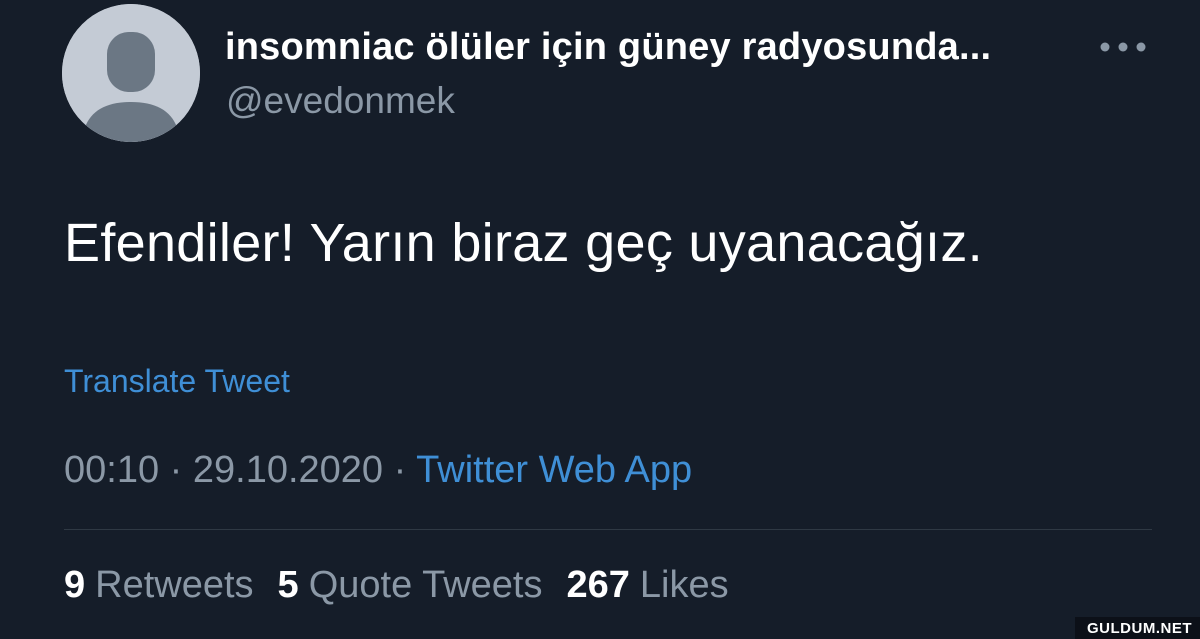 Image resolution: width=1200 pixels, height=639 pixels. I want to click on more-options-icon, so click(1123, 47).